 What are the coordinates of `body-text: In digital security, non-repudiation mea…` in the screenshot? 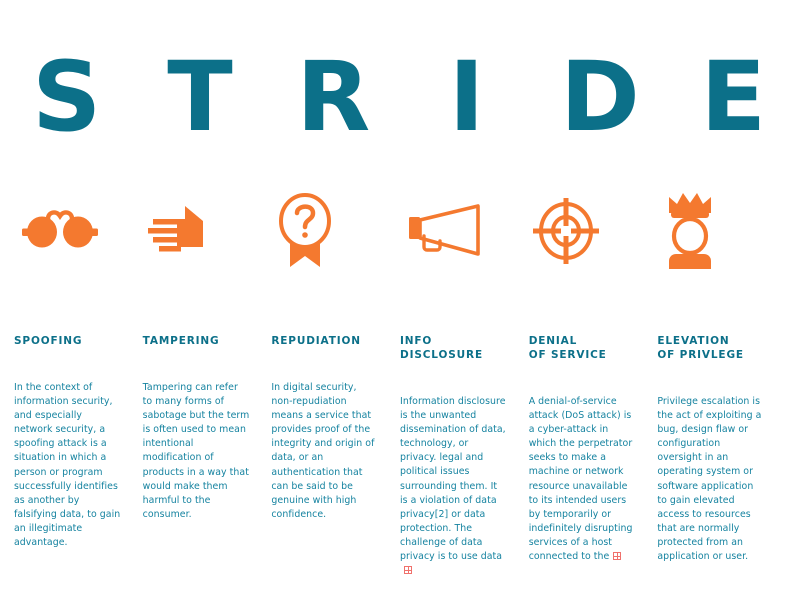 It's located at (323, 451).